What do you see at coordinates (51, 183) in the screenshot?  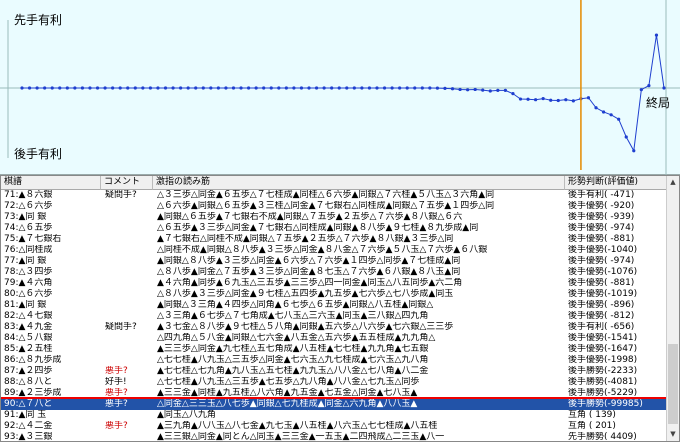 I see `header-move: 棋譜` at bounding box center [51, 183].